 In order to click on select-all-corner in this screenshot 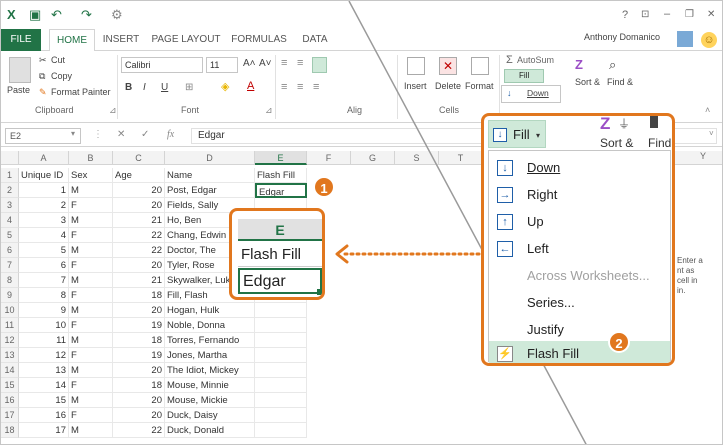, I will do `click(10, 158)`.